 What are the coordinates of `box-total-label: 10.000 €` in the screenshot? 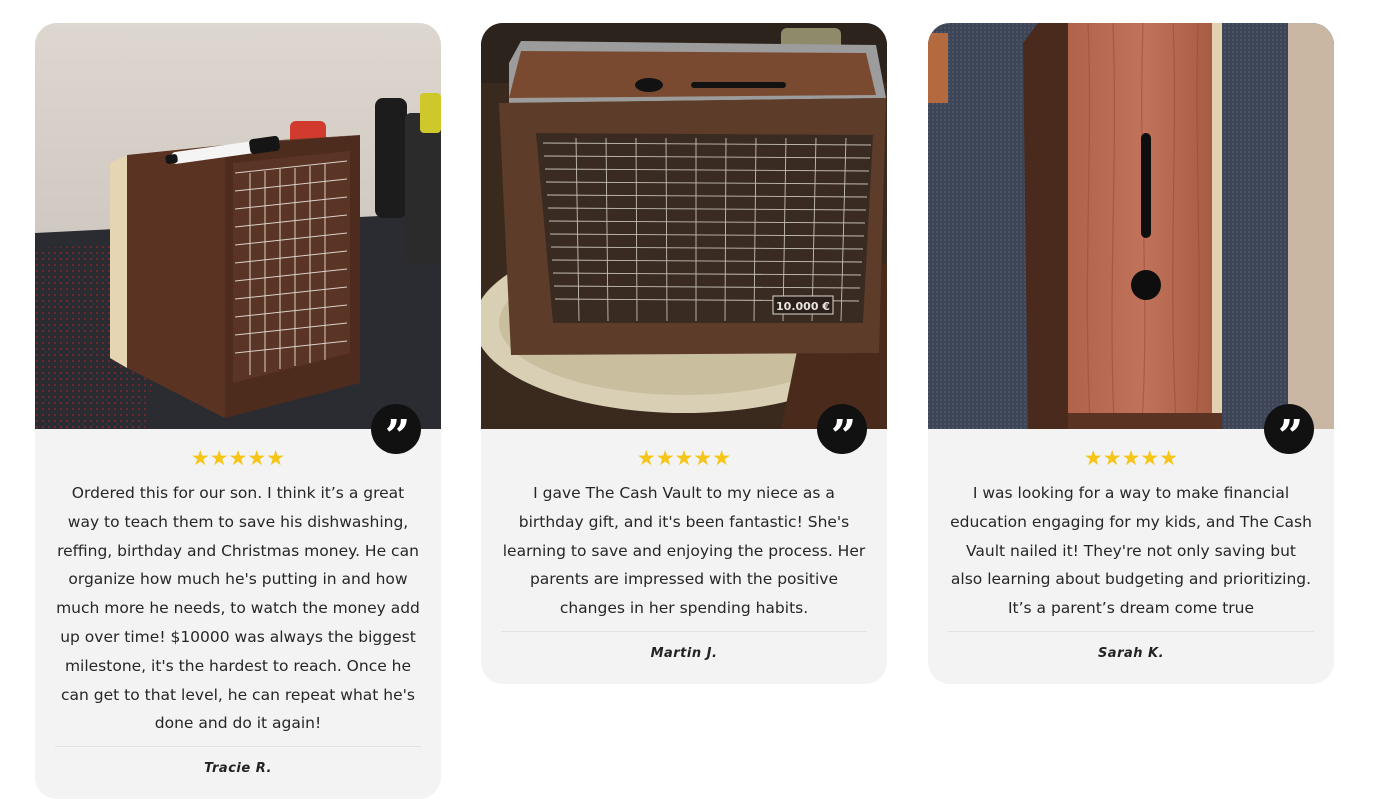 It's located at (803, 306).